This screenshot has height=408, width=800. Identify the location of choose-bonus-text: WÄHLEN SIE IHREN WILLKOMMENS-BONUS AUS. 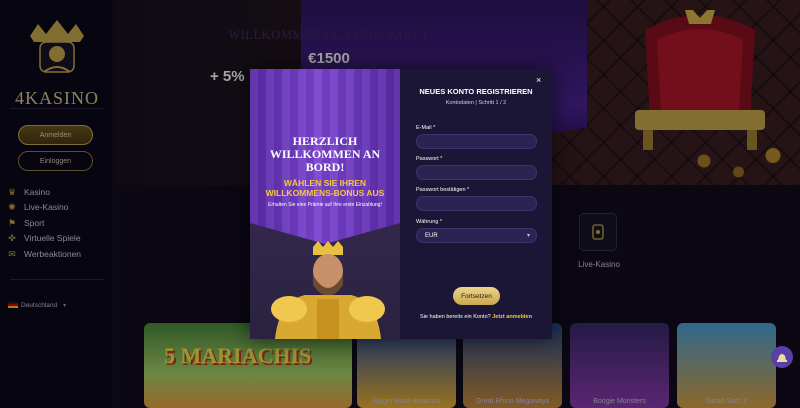
(325, 188).